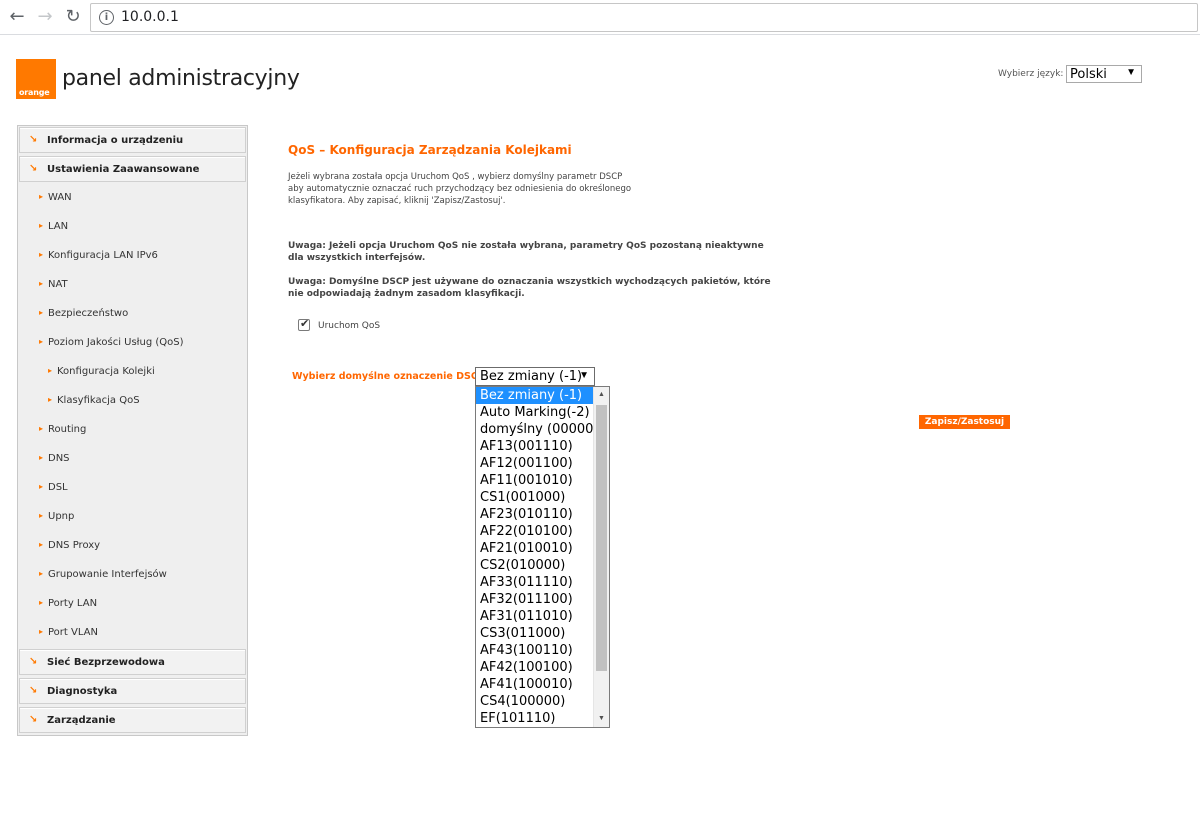 The image size is (1200, 838). What do you see at coordinates (535, 616) in the screenshot?
I see `dropdown-option: AF31(011010)` at bounding box center [535, 616].